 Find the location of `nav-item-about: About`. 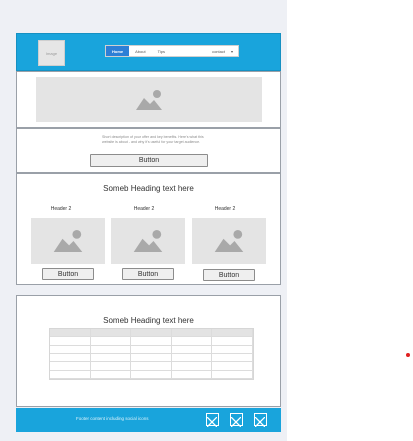

nav-item-about: About is located at coordinates (140, 51).